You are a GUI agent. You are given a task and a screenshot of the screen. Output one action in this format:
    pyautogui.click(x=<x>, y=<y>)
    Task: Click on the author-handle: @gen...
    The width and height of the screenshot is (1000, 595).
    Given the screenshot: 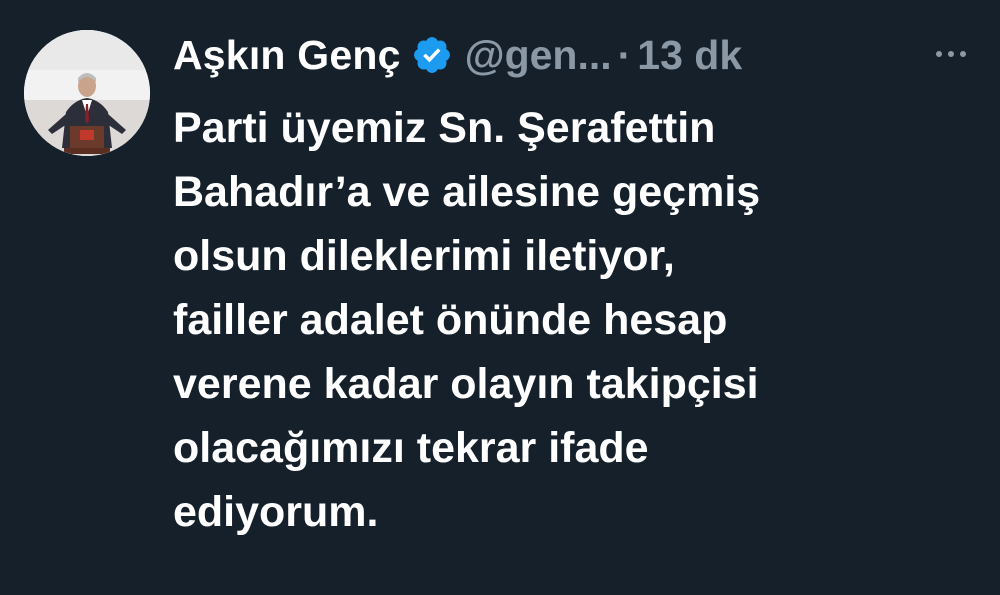 What is the action you would take?
    pyautogui.click(x=538, y=55)
    